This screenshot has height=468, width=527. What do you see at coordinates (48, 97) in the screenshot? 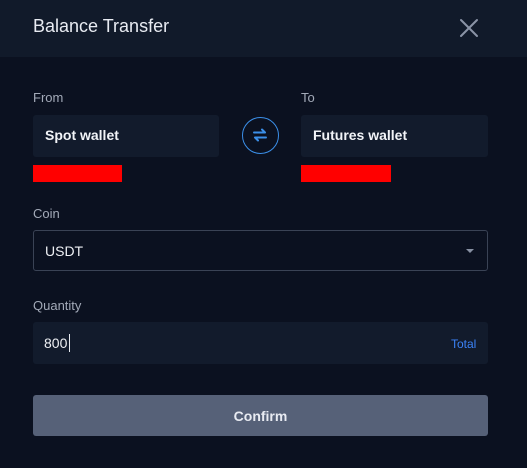
I see `from-label: From` at bounding box center [48, 97].